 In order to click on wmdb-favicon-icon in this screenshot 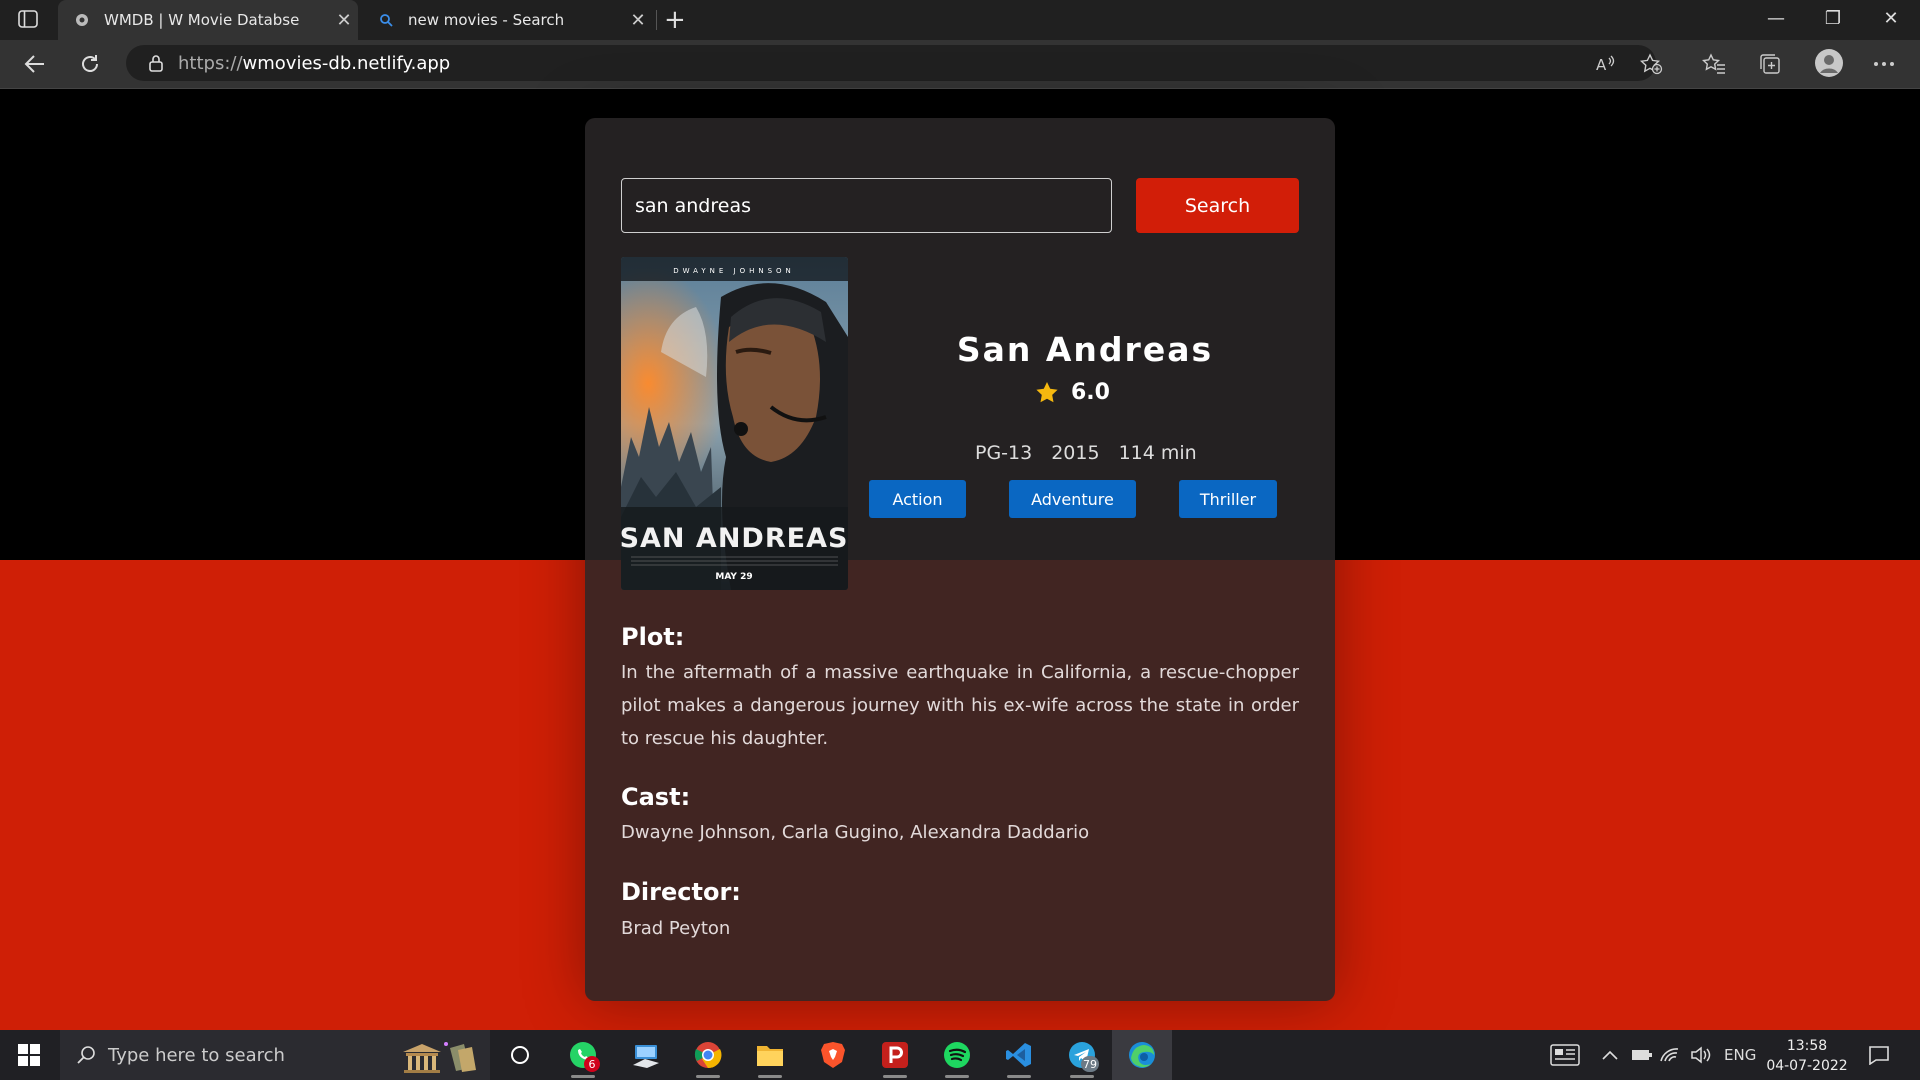, I will do `click(82, 20)`.